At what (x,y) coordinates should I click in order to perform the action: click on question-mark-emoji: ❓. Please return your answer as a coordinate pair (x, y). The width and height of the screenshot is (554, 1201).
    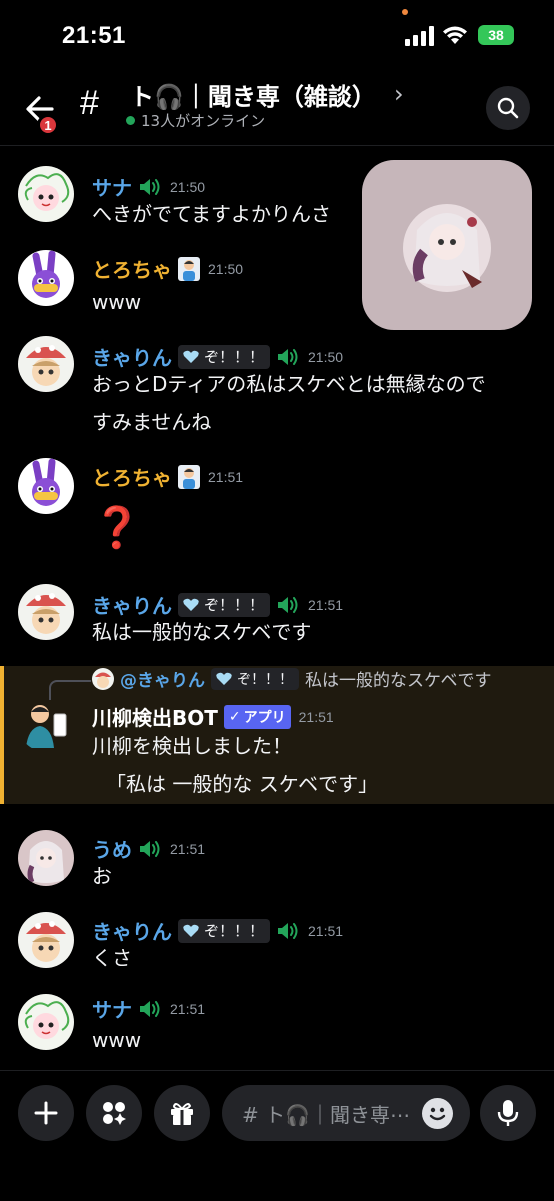
    Looking at the image, I should click on (117, 528).